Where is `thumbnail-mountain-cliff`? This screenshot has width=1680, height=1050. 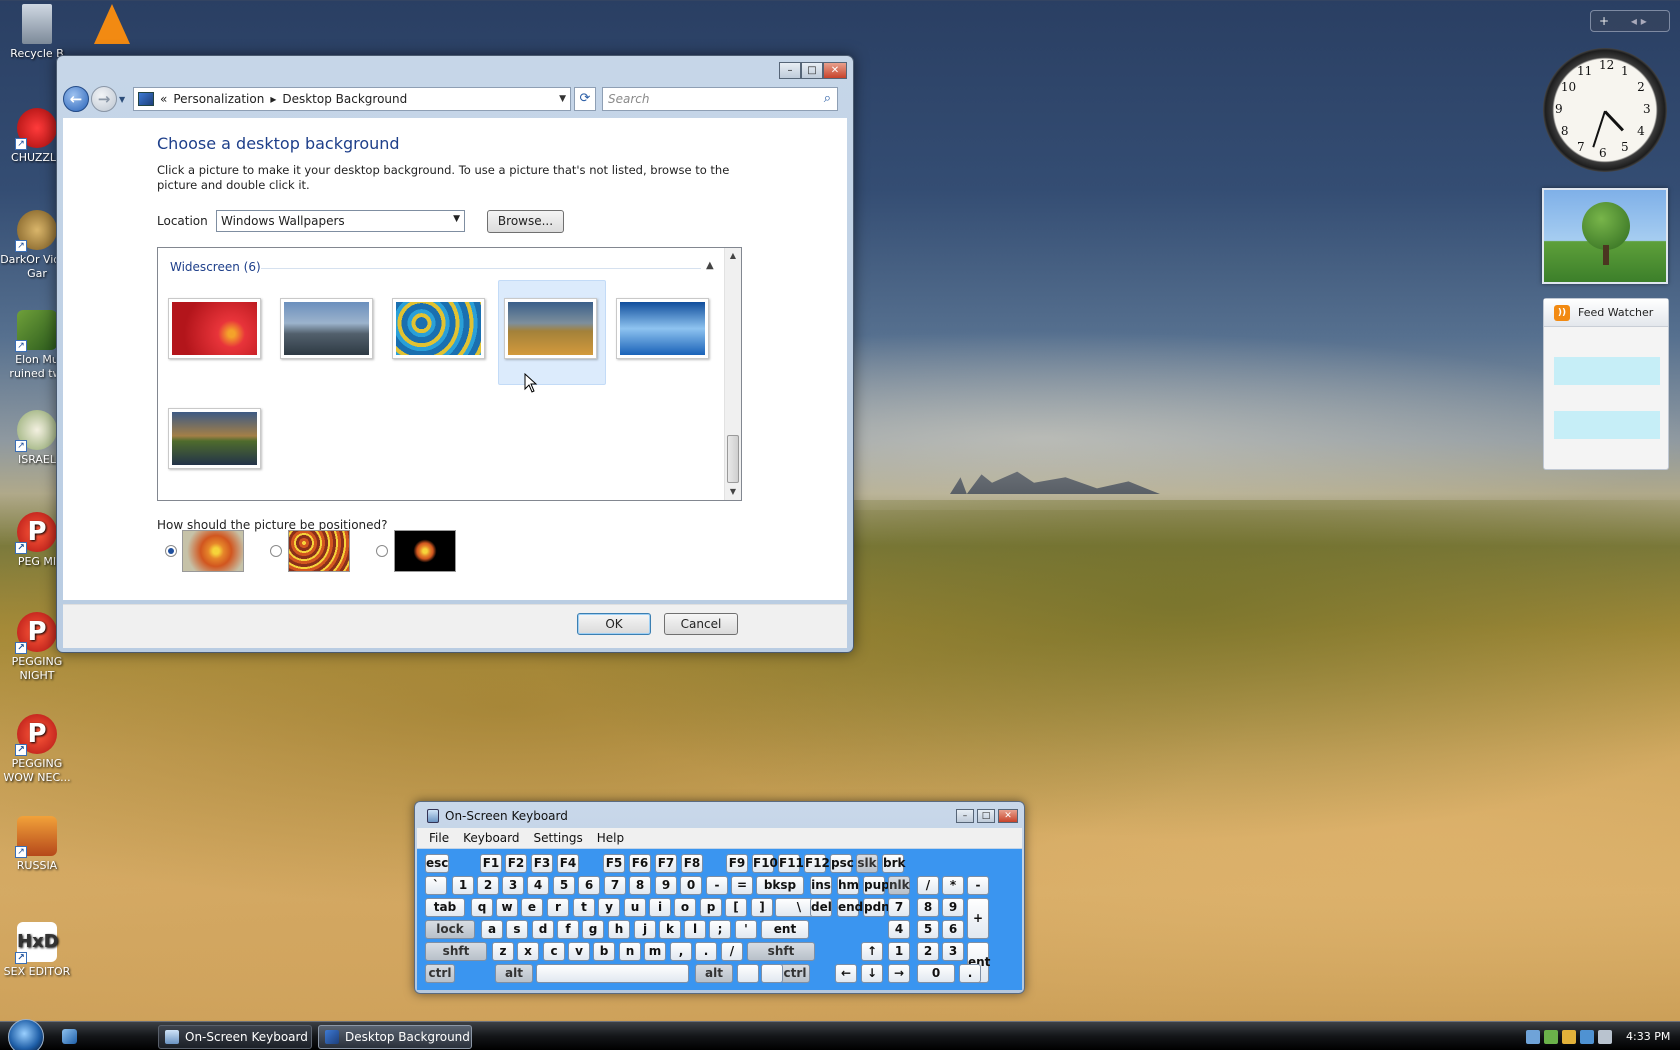 thumbnail-mountain-cliff is located at coordinates (326, 328).